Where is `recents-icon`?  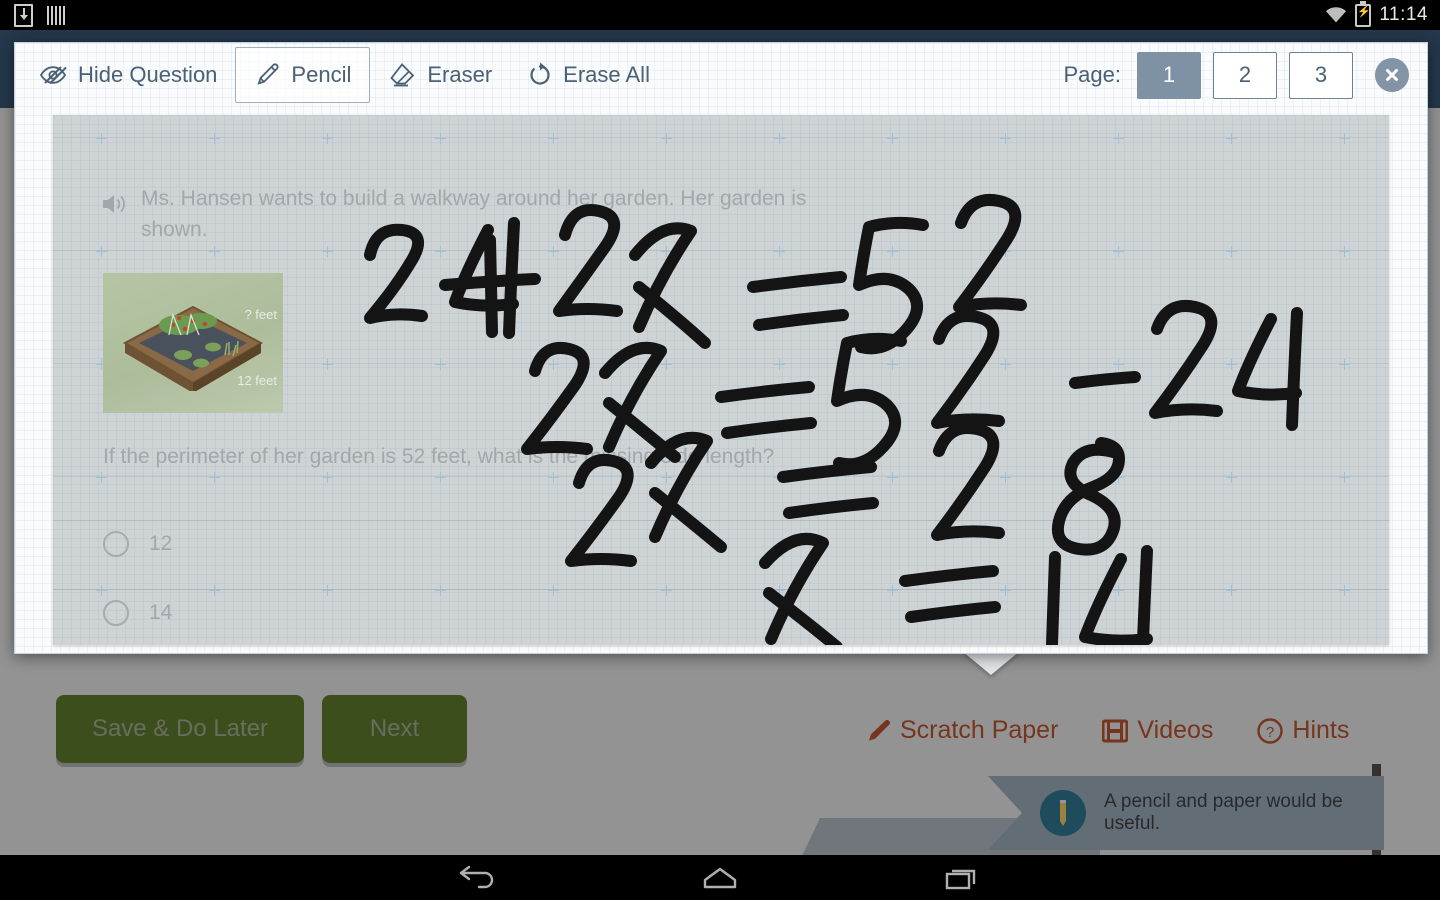
recents-icon is located at coordinates (962, 878).